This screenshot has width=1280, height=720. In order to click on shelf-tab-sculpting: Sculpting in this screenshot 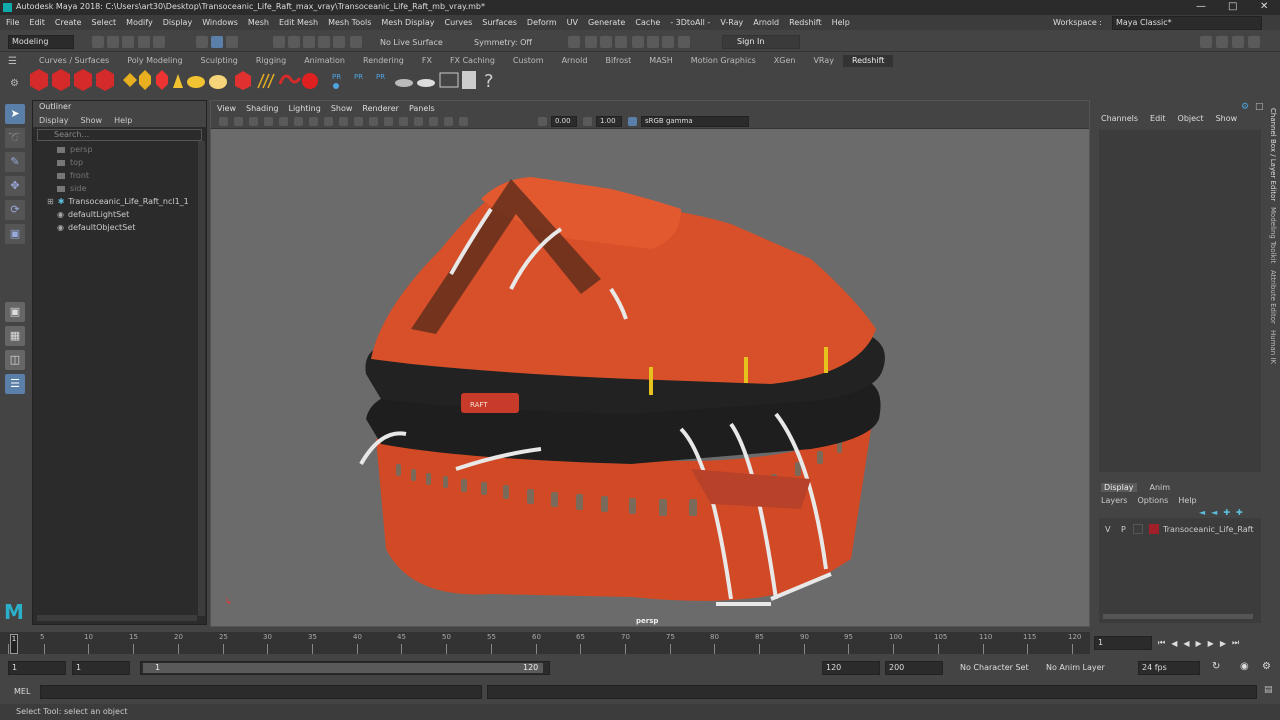, I will do `click(219, 61)`.